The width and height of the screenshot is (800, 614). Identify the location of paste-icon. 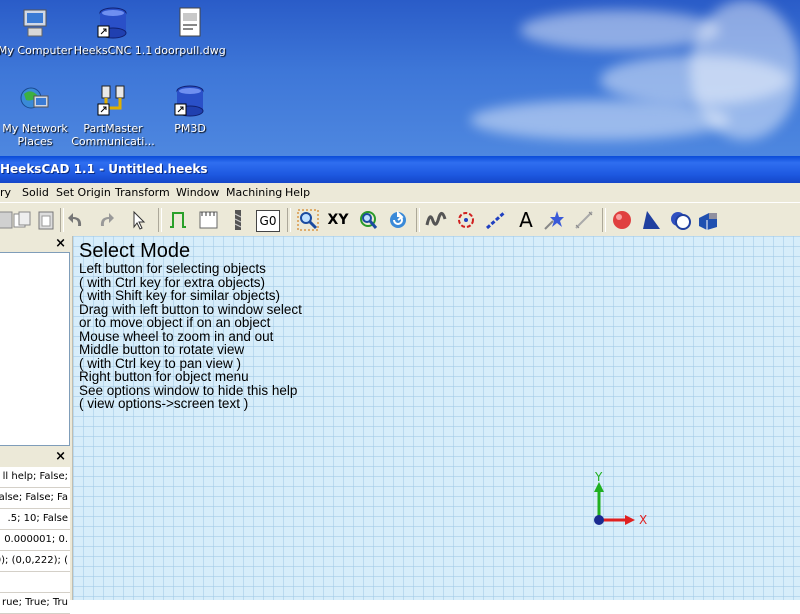
(46, 220).